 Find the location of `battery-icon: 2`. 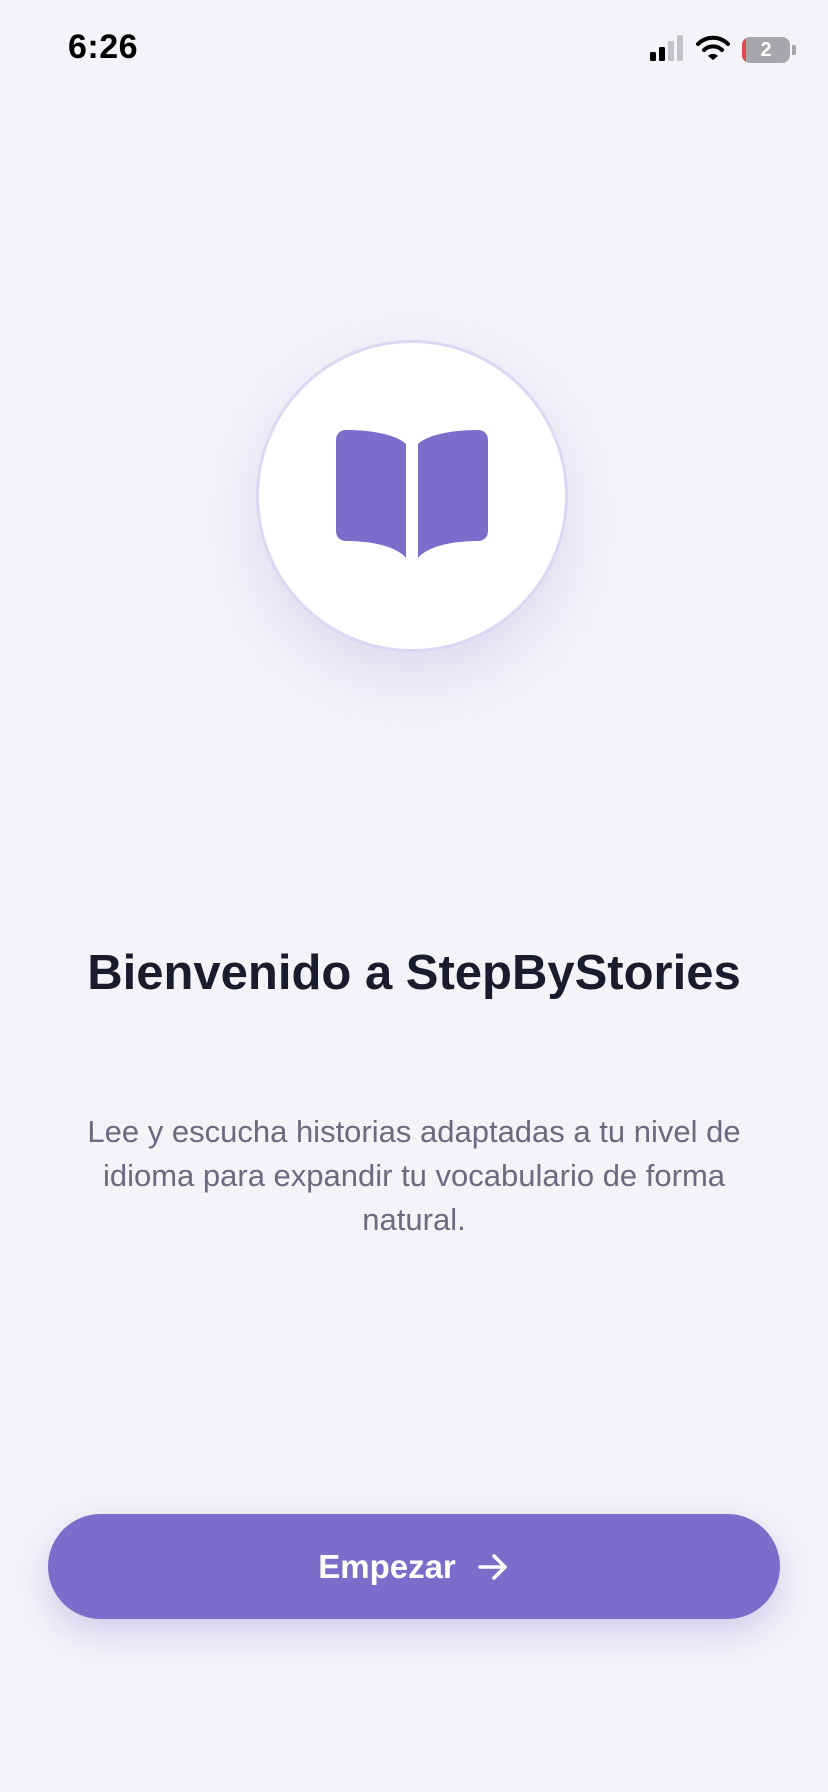

battery-icon: 2 is located at coordinates (769, 50).